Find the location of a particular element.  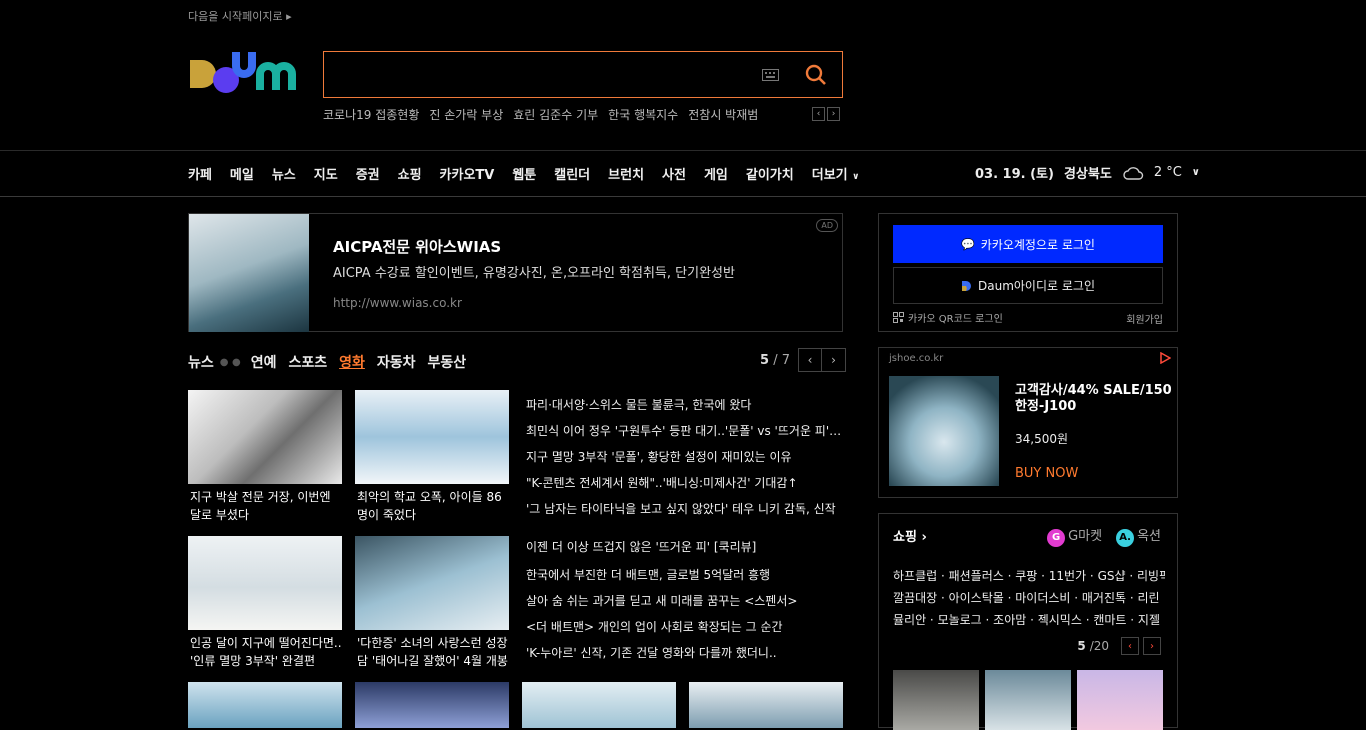

headline-link: 파리·대서양·스위스 물든 불륜극, 한국에 왔다 is located at coordinates (684, 404).